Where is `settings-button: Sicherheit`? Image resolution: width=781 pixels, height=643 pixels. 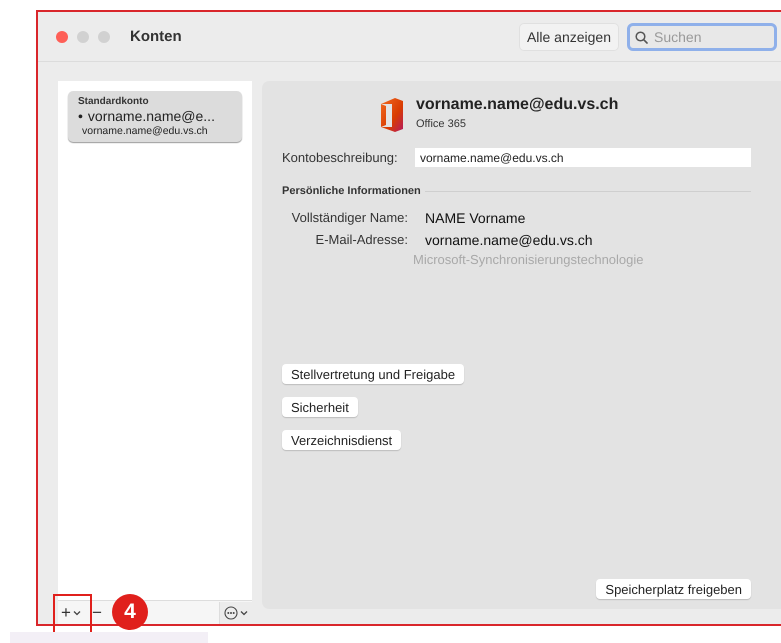 settings-button: Sicherheit is located at coordinates (320, 407).